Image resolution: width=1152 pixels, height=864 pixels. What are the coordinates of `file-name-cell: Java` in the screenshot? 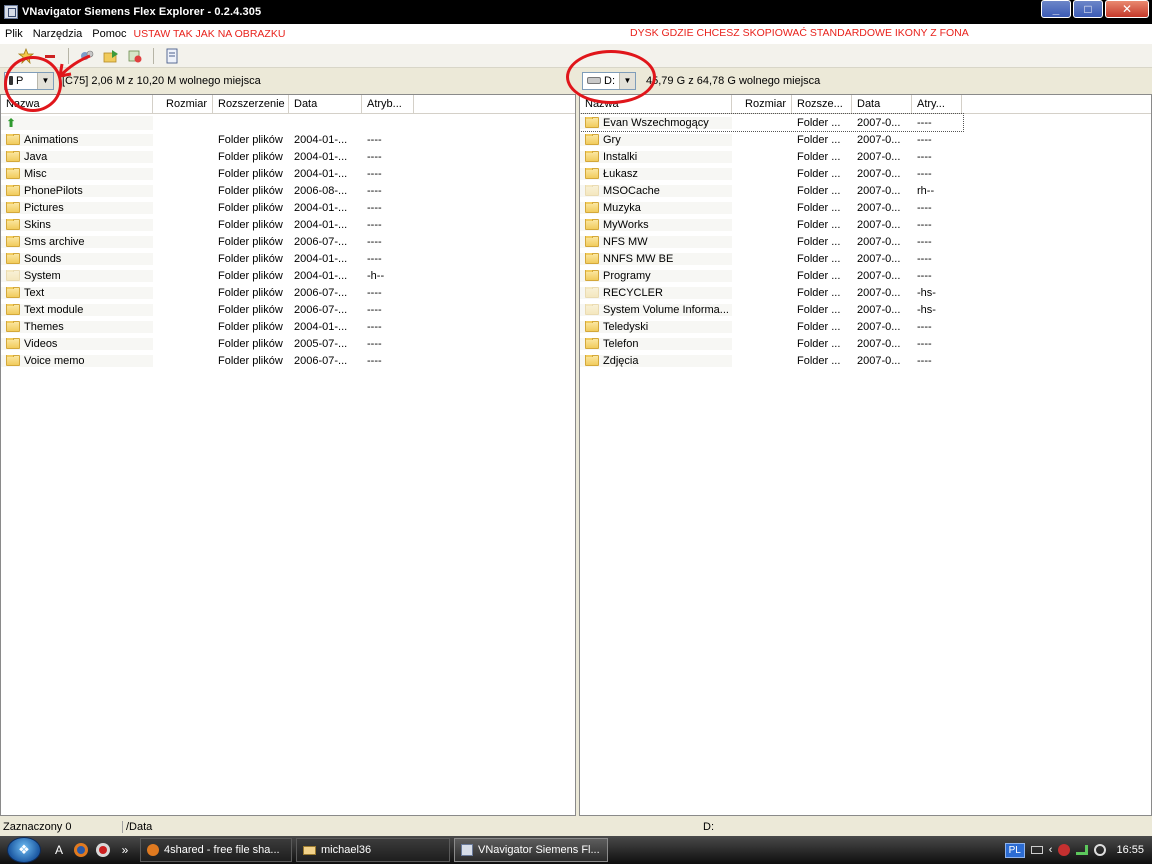 It's located at (77, 156).